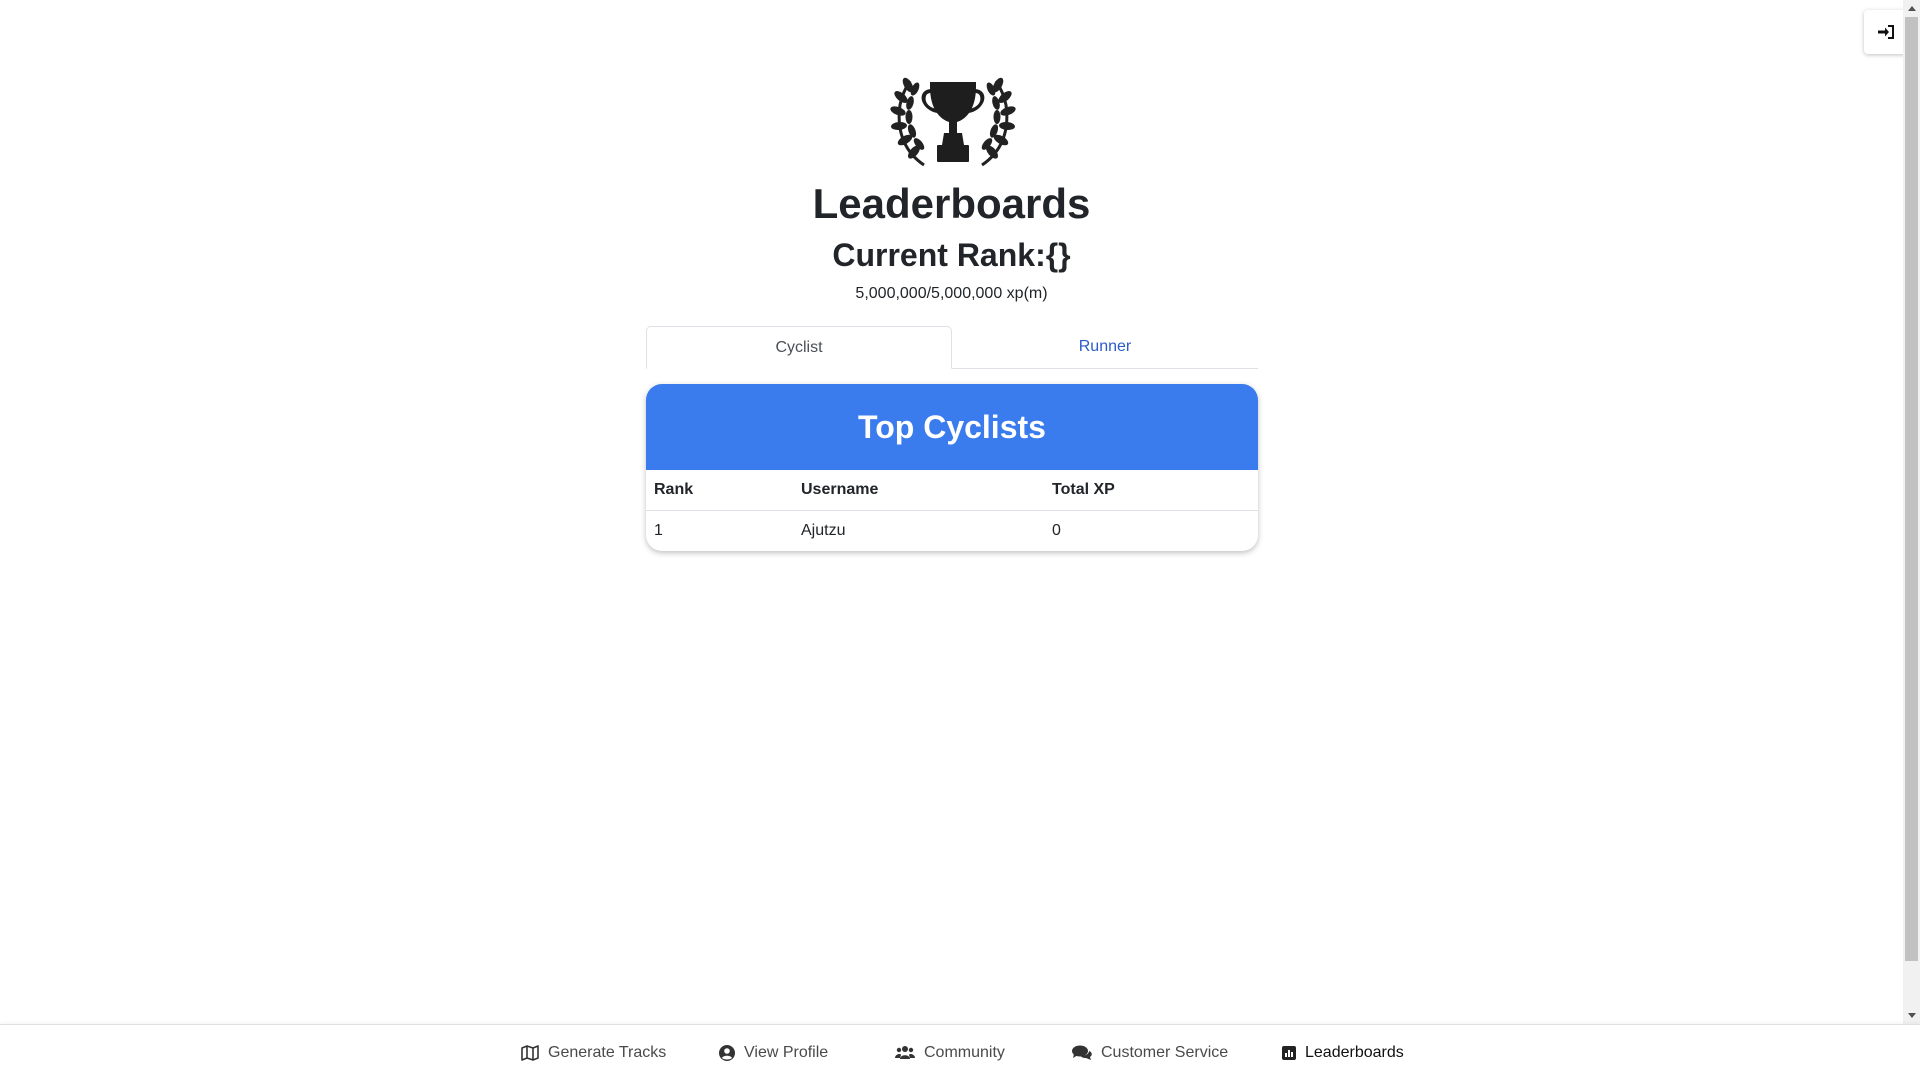 Image resolution: width=1920 pixels, height=1080 pixels. I want to click on chart-icon, so click(1289, 1053).